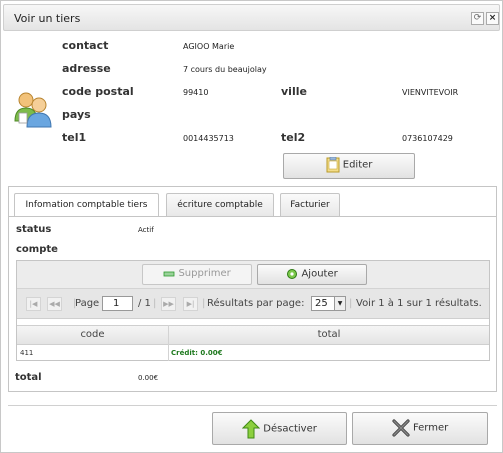 Image resolution: width=503 pixels, height=453 pixels. Describe the element at coordinates (293, 137) in the screenshot. I see `tel2-label: tel2` at that location.